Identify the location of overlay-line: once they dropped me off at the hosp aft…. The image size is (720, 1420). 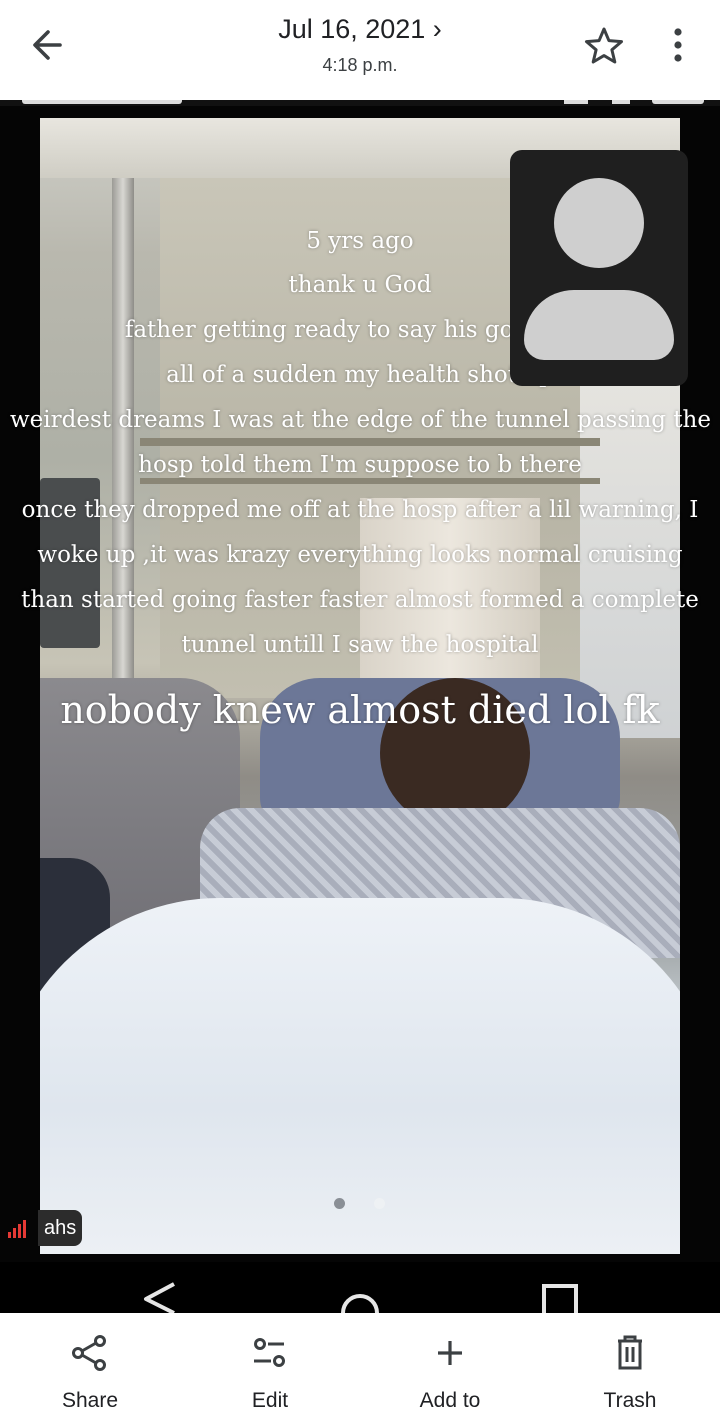
(360, 510).